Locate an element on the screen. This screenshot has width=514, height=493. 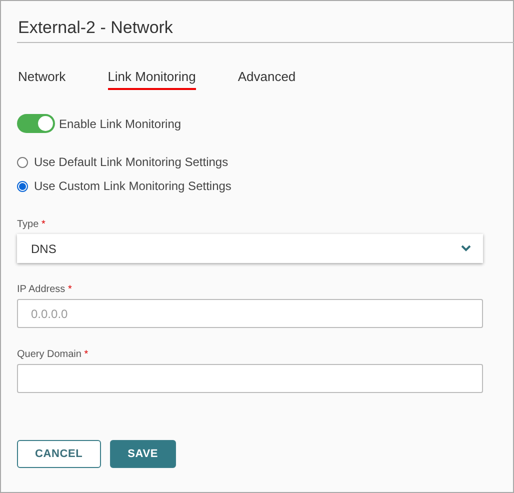
chevron-down-icon is located at coordinates (466, 248).